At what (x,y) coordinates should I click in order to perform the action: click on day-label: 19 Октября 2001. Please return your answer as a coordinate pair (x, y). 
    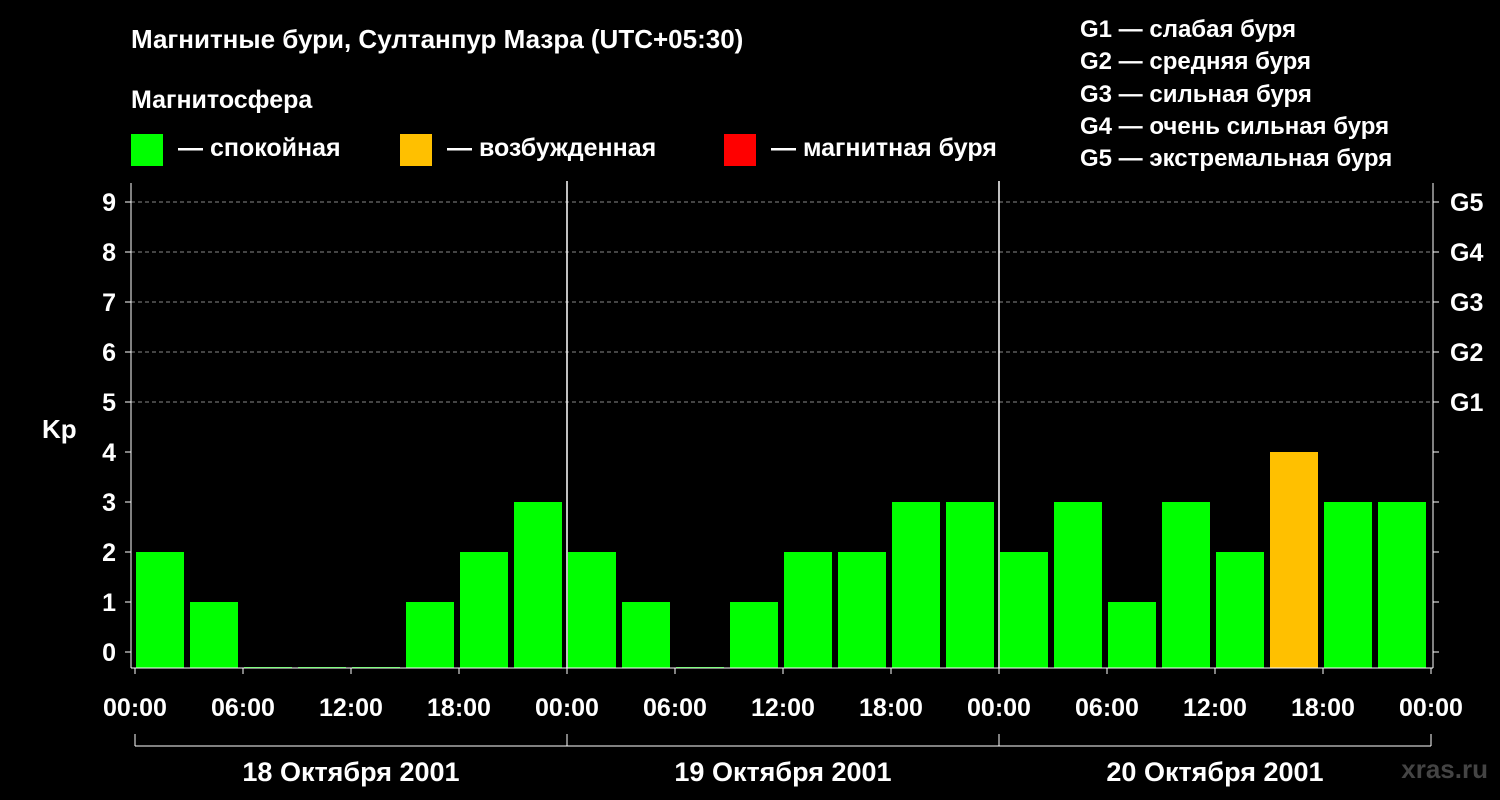
    Looking at the image, I should click on (782, 772).